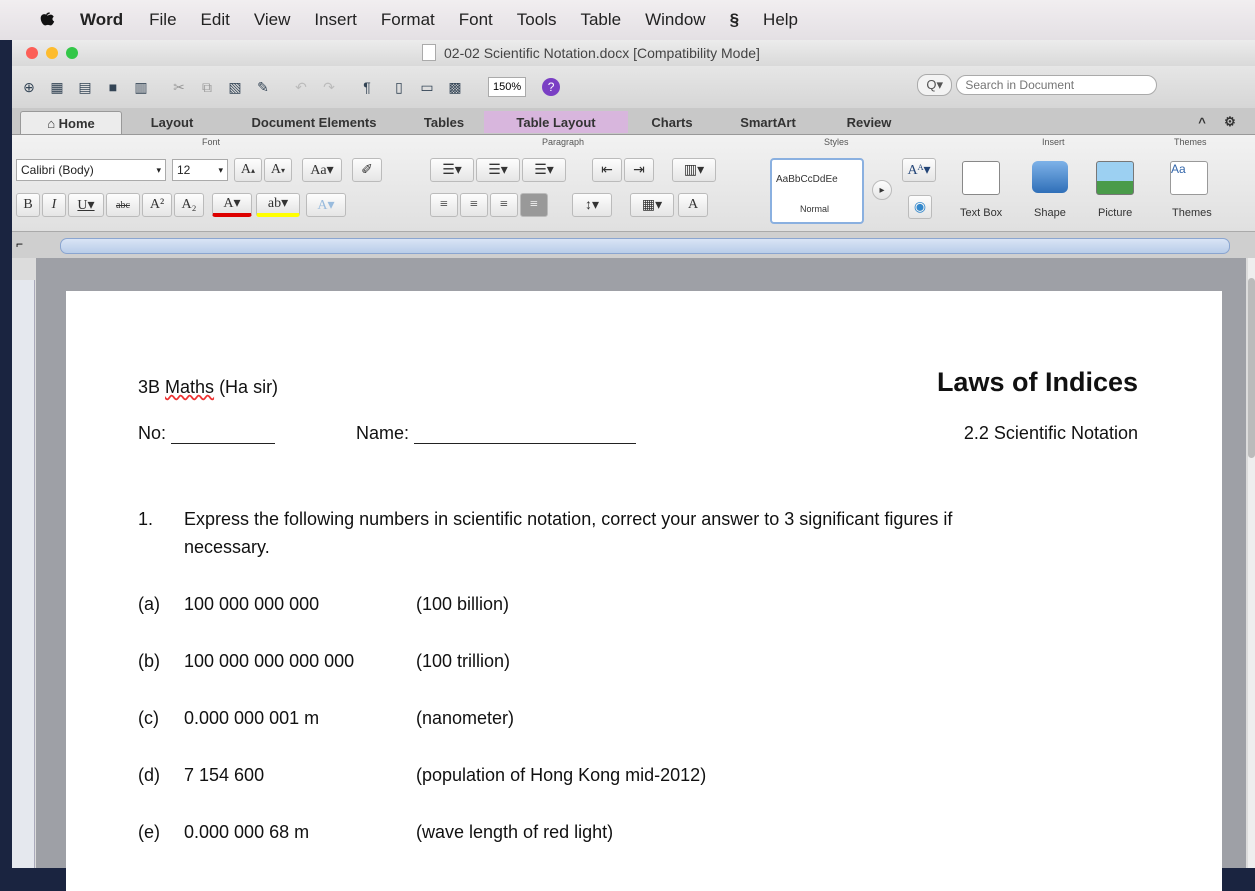 This screenshot has width=1255, height=891. What do you see at coordinates (652, 205) in the screenshot?
I see `borders-button: ▦▾` at bounding box center [652, 205].